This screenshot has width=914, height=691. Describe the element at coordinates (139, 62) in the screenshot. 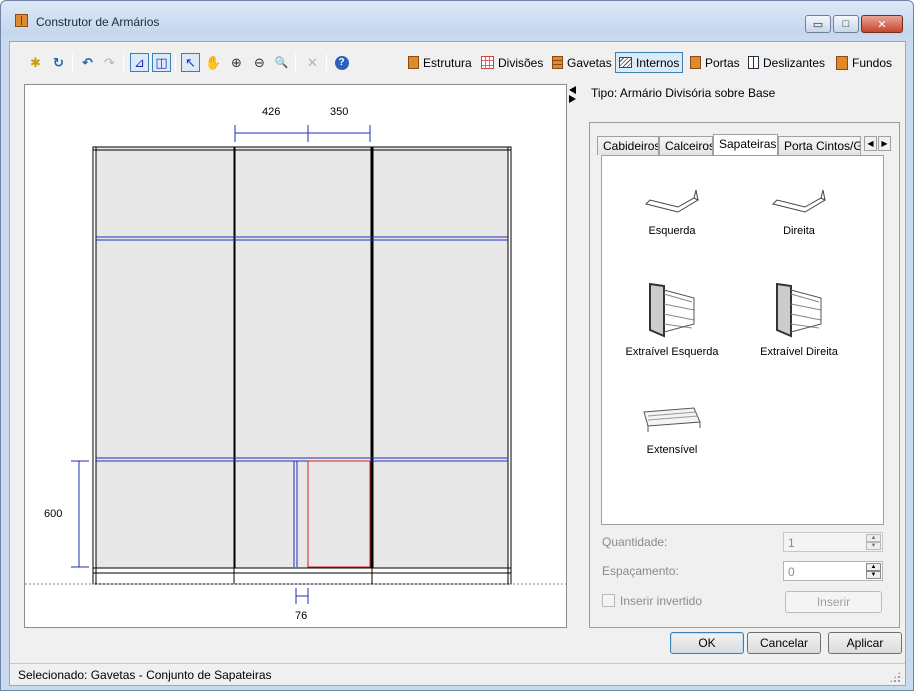

I see `view-a-icon: ⊿` at that location.